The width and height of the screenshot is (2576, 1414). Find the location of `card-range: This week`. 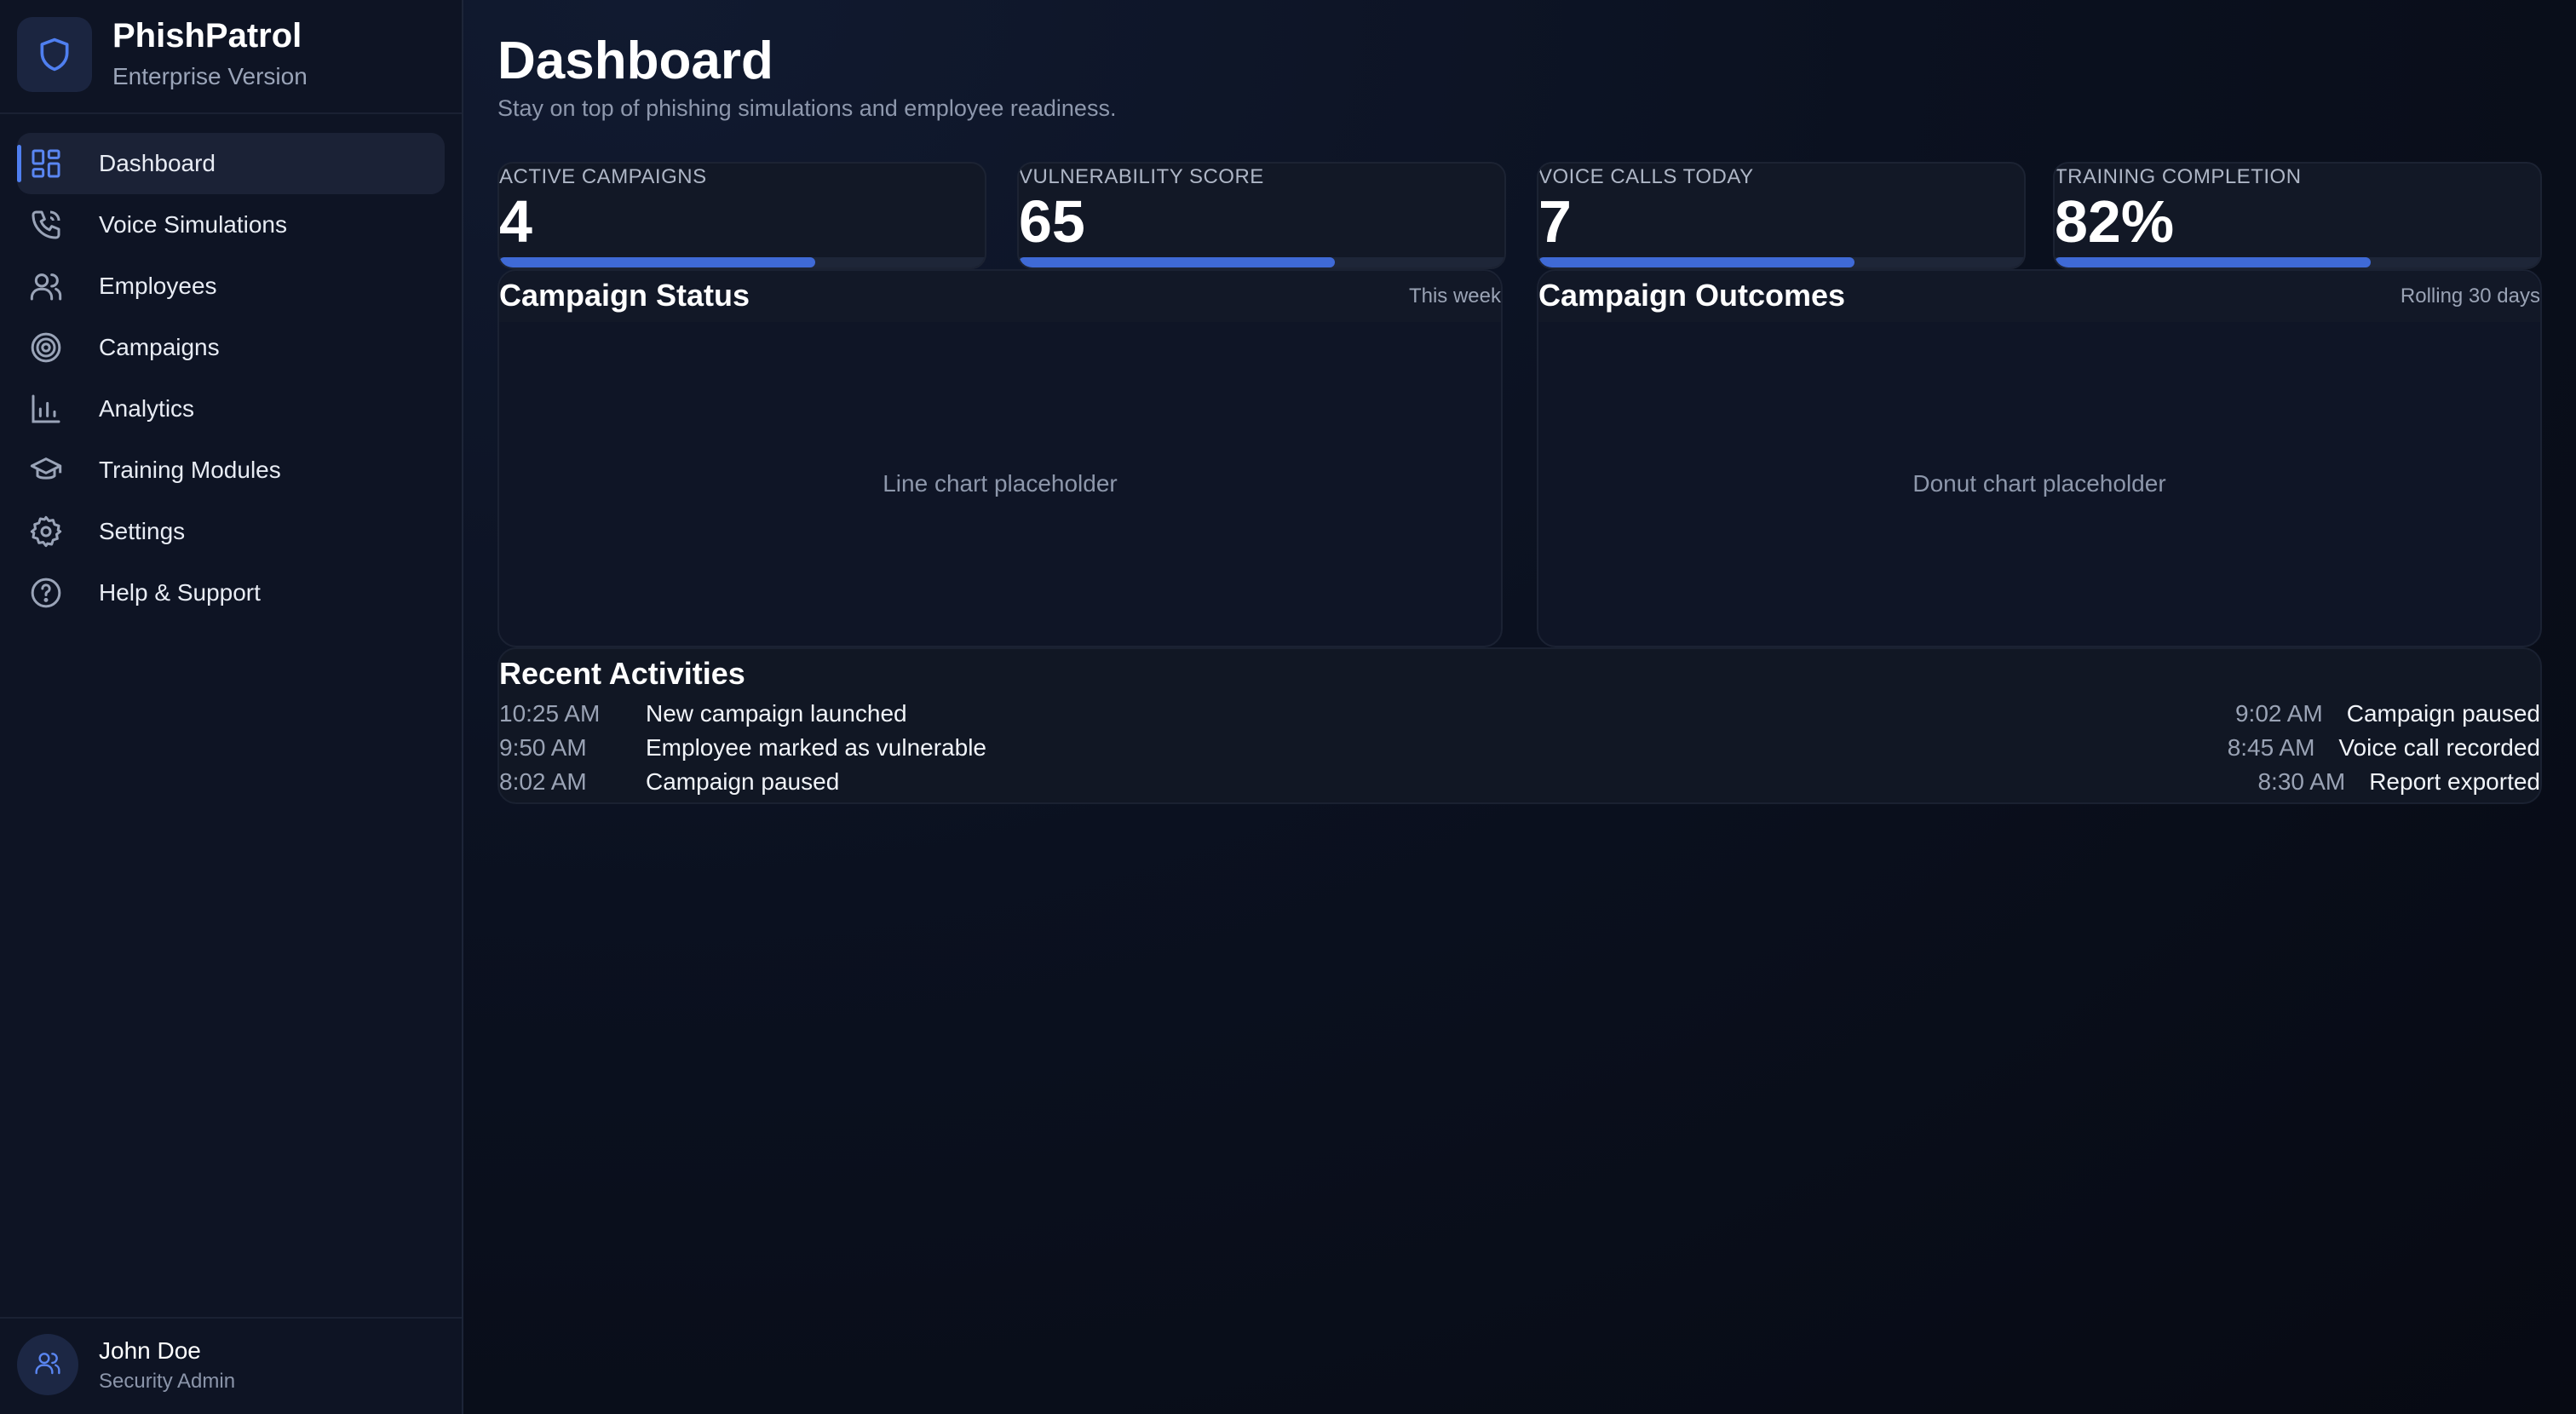

card-range: This week is located at coordinates (1454, 296).